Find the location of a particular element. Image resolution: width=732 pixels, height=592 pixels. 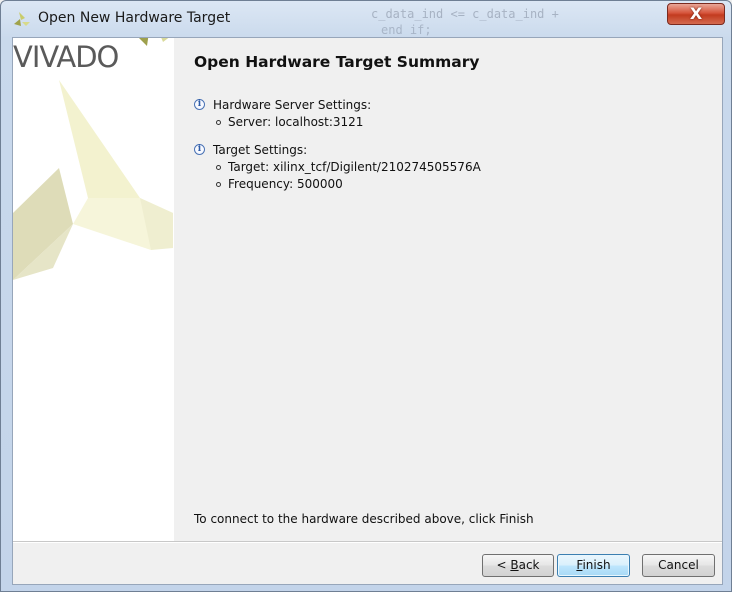

frequency-value: Frequency: 500000 is located at coordinates (285, 184).